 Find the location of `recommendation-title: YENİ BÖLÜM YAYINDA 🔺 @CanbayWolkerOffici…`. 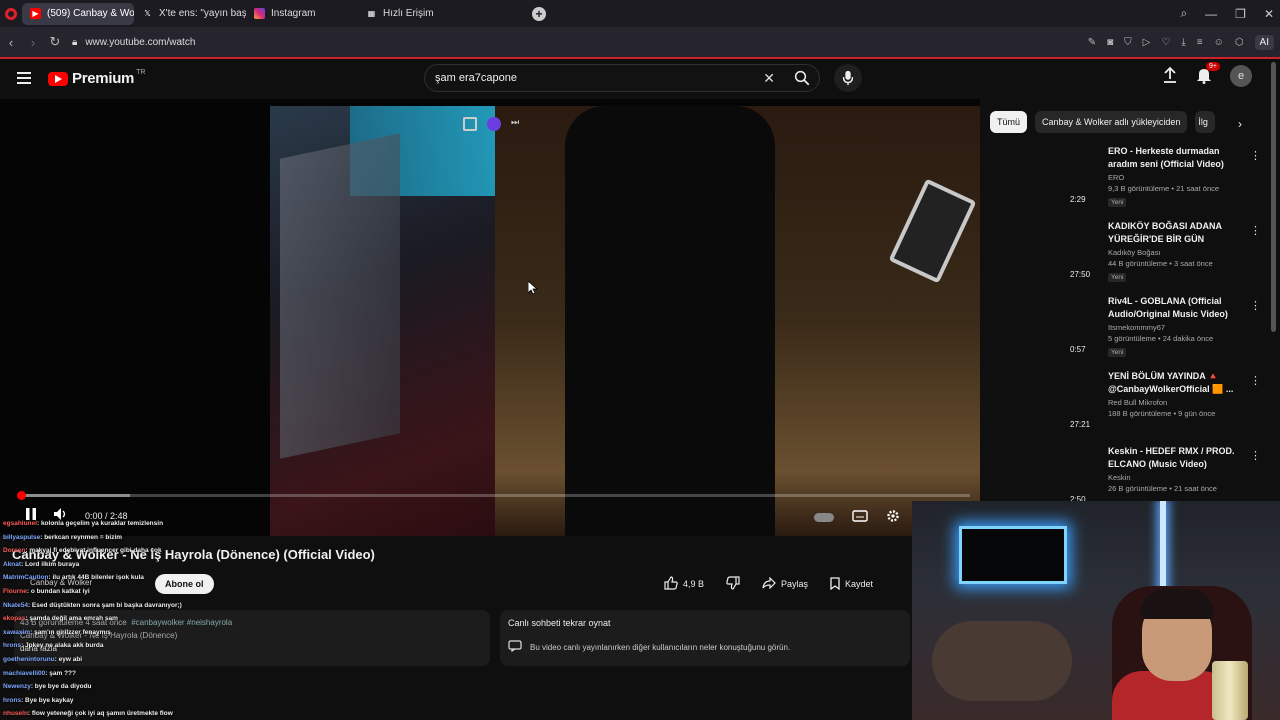

recommendation-title: YENİ BÖLÜM YAYINDA 🔺 @CanbayWolkerOffici… is located at coordinates (1173, 383).